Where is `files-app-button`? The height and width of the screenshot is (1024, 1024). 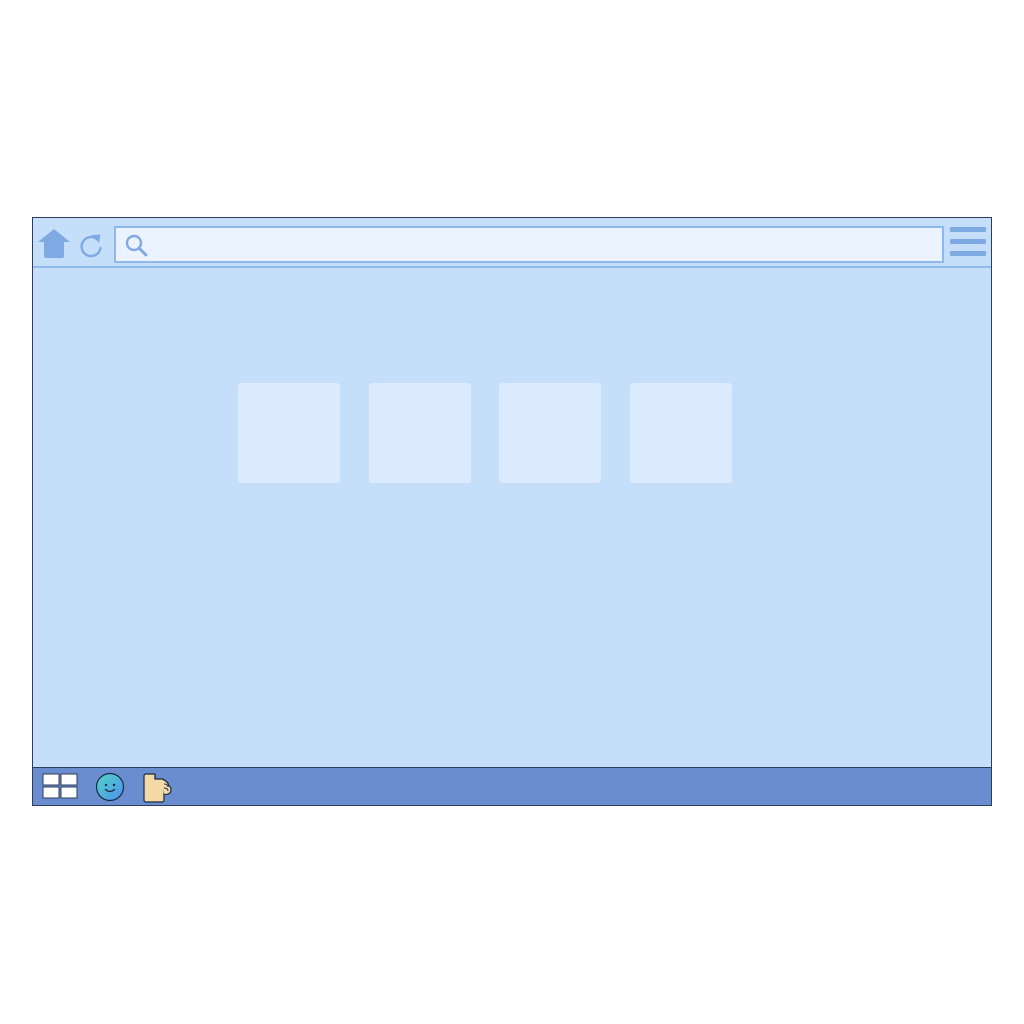 files-app-button is located at coordinates (157, 787).